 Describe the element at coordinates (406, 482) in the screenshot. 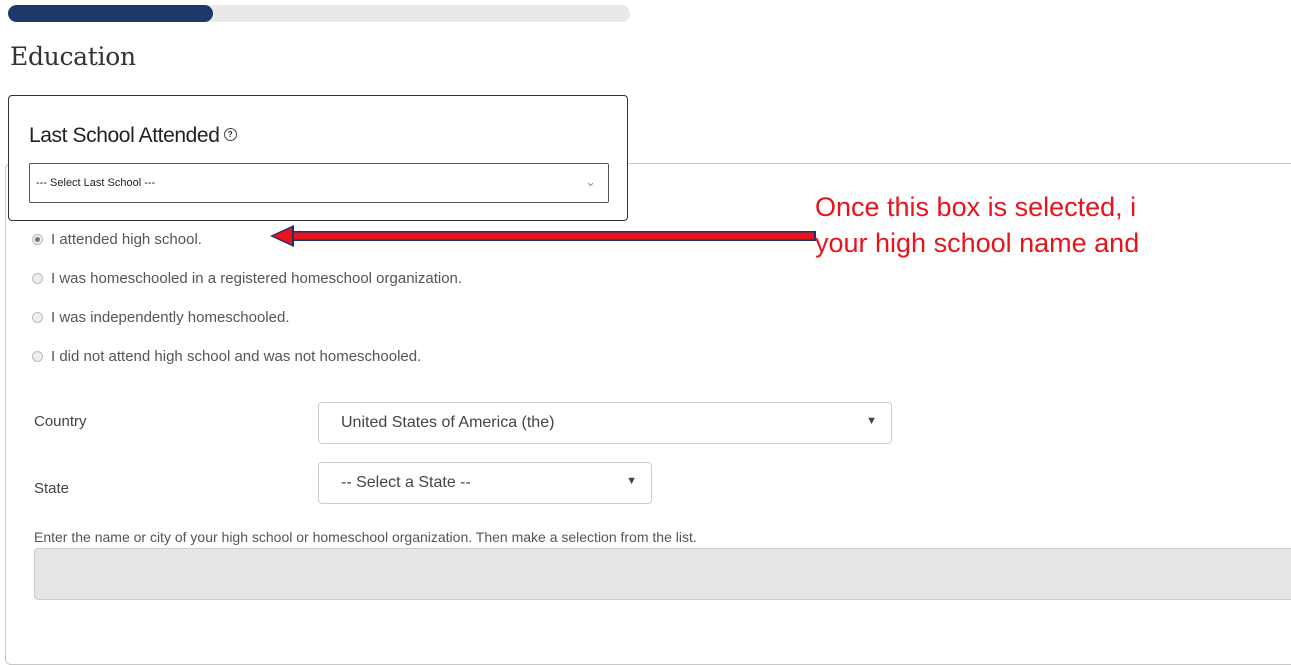

I see `state-select-value: -- Select a State --` at that location.